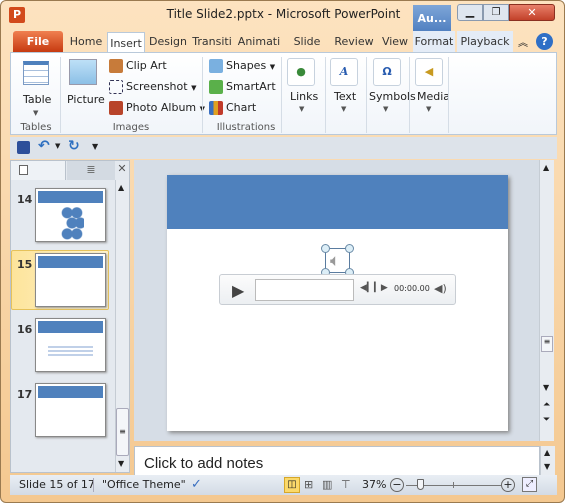 The image size is (565, 503). Describe the element at coordinates (532, 12) in the screenshot. I see `close-button: ✕` at that location.